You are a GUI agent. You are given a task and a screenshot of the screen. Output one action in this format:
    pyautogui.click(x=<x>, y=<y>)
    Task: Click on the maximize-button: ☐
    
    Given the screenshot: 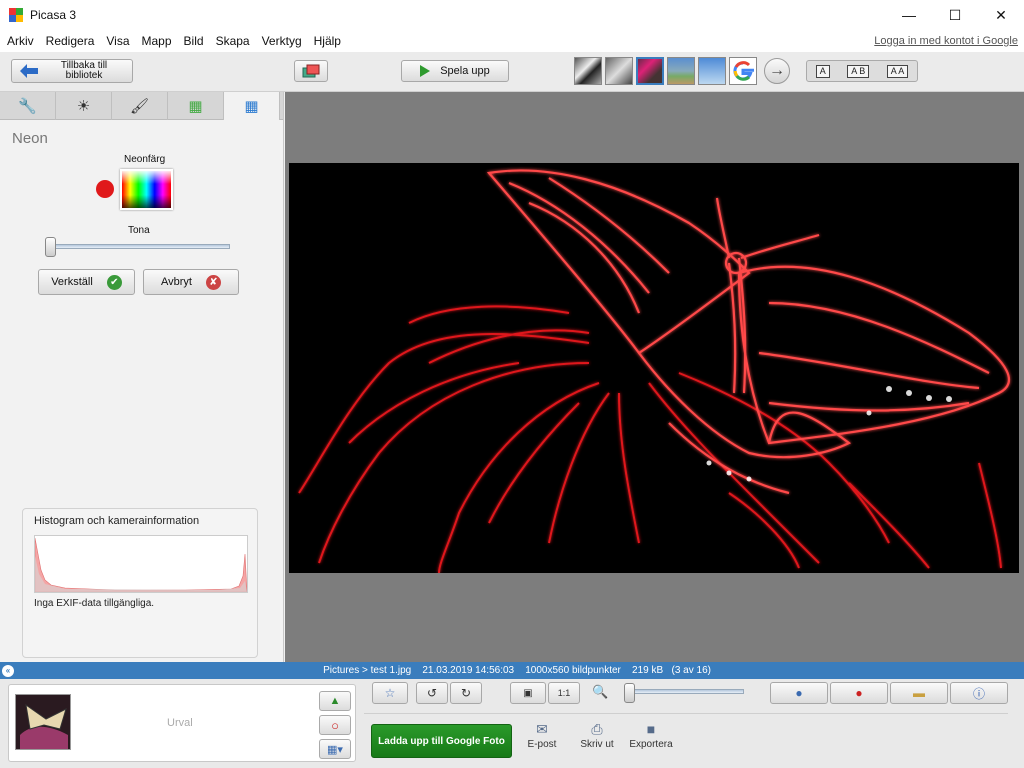 What is the action you would take?
    pyautogui.click(x=955, y=15)
    